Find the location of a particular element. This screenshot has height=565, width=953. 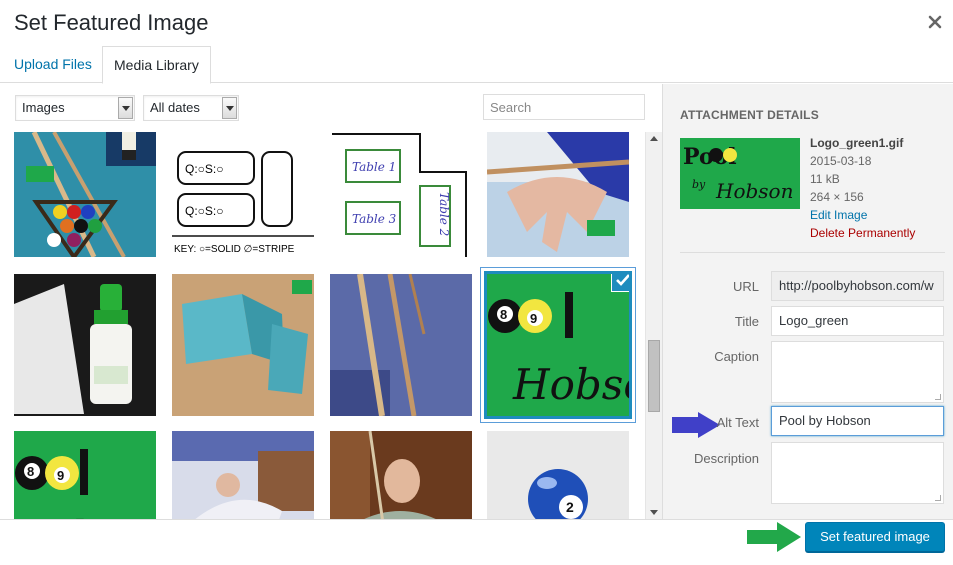

media-type-selected: Images is located at coordinates (43, 107).